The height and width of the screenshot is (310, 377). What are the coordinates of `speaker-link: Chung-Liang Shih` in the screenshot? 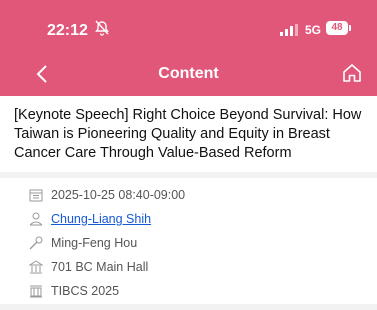 It's located at (101, 219).